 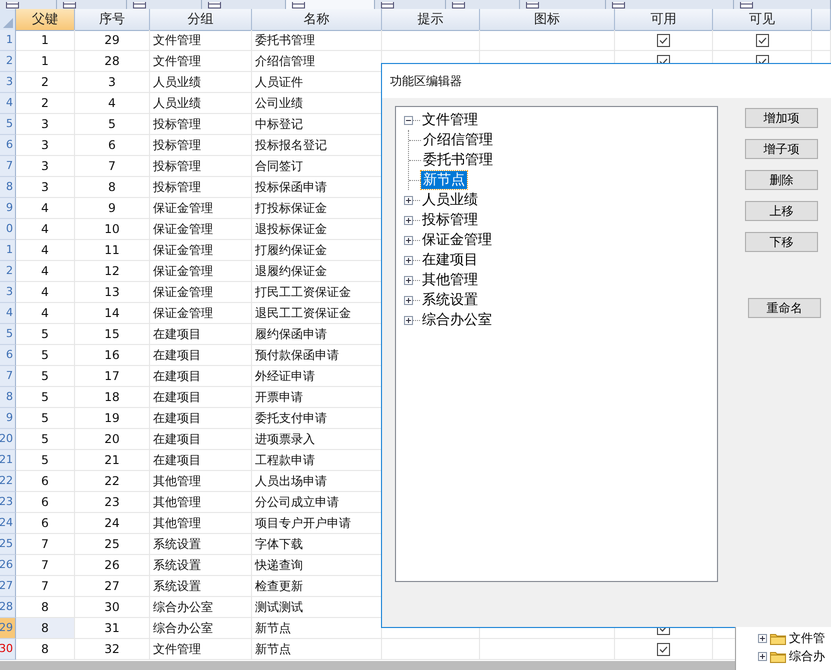 What do you see at coordinates (457, 240) in the screenshot?
I see `tree-item: 保证金管理` at bounding box center [457, 240].